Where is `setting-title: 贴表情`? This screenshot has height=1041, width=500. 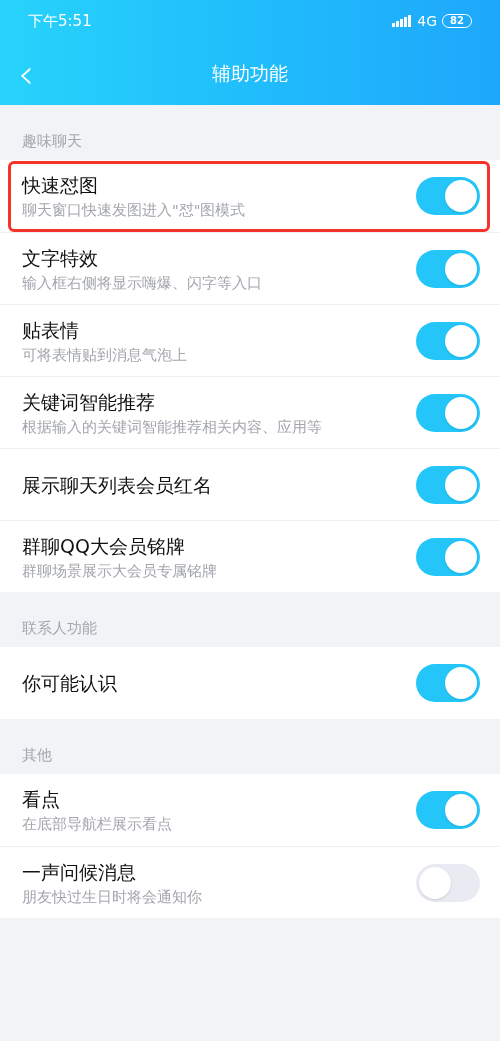 setting-title: 贴表情 is located at coordinates (51, 329).